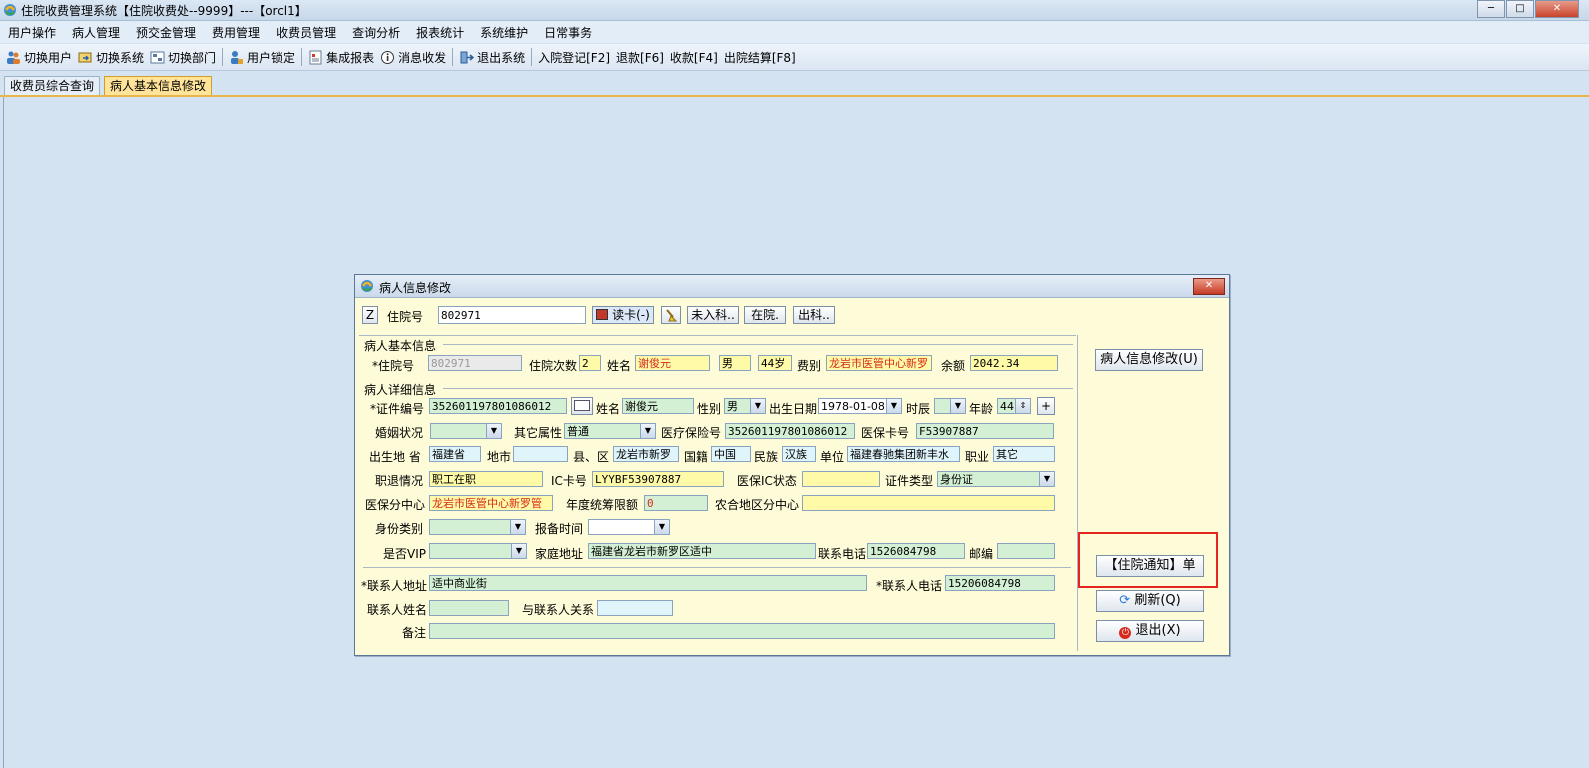  Describe the element at coordinates (440, 32) in the screenshot. I see `menu-reports: 报表统计` at that location.